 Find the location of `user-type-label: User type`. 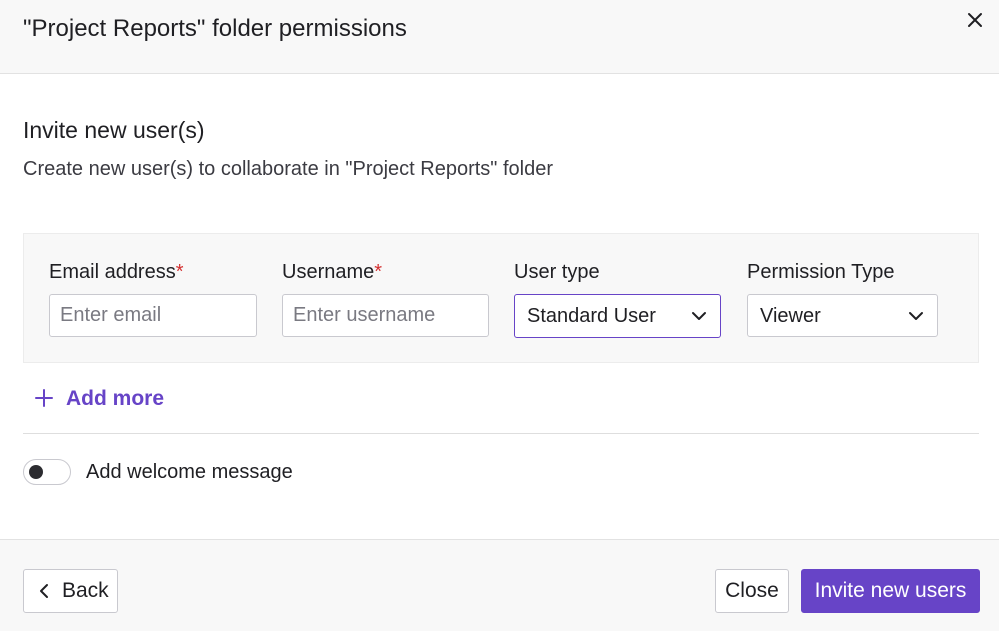

user-type-label: User type is located at coordinates (557, 272).